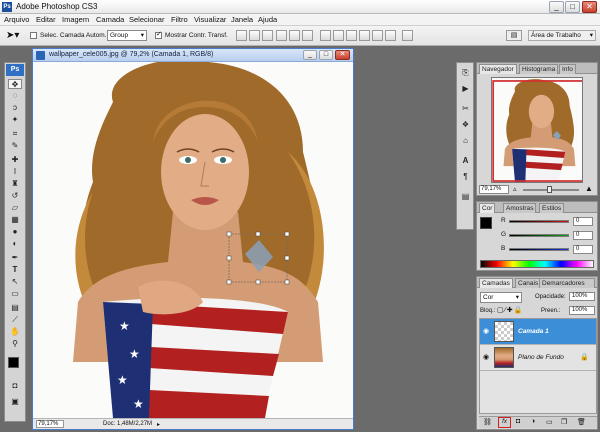 The width and height of the screenshot is (600, 432). Describe the element at coordinates (15, 320) in the screenshot. I see `eyedropper-sample-tool-icon: ⟋` at that location.